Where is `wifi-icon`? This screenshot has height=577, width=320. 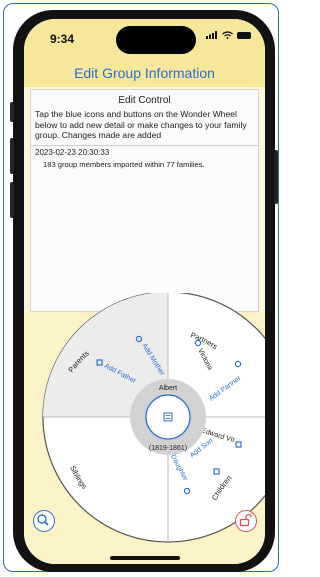 wifi-icon is located at coordinates (227, 35).